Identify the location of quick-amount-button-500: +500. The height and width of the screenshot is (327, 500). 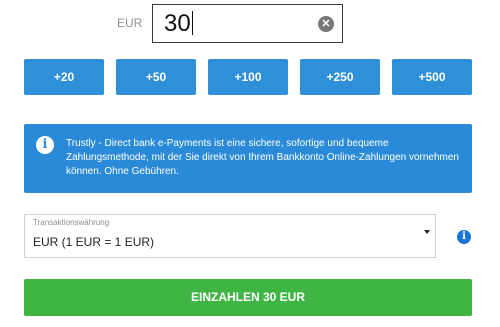
(432, 77).